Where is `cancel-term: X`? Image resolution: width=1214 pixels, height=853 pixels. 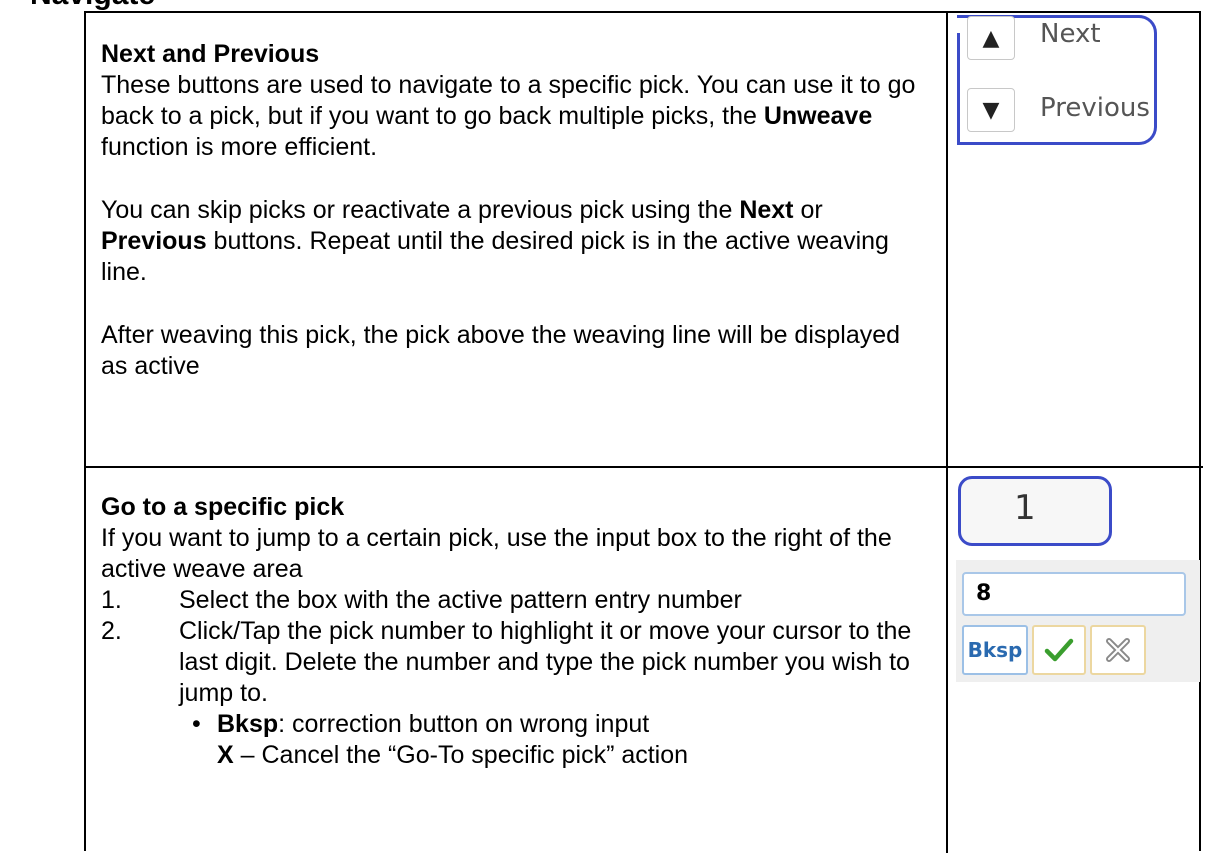 cancel-term: X is located at coordinates (225, 755).